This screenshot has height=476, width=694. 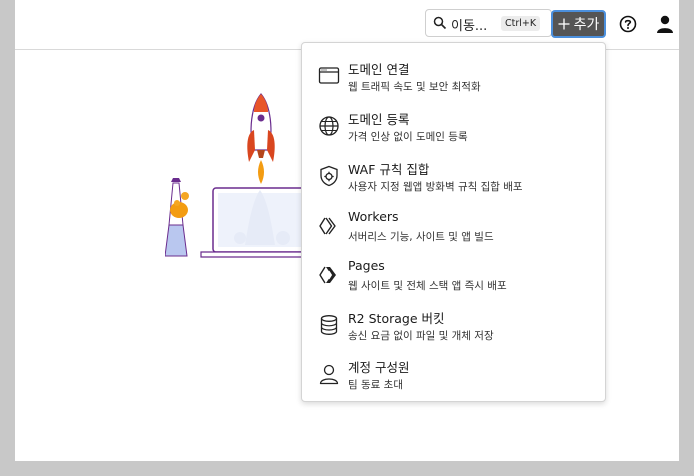 I want to click on add-button: 추가, so click(x=578, y=24).